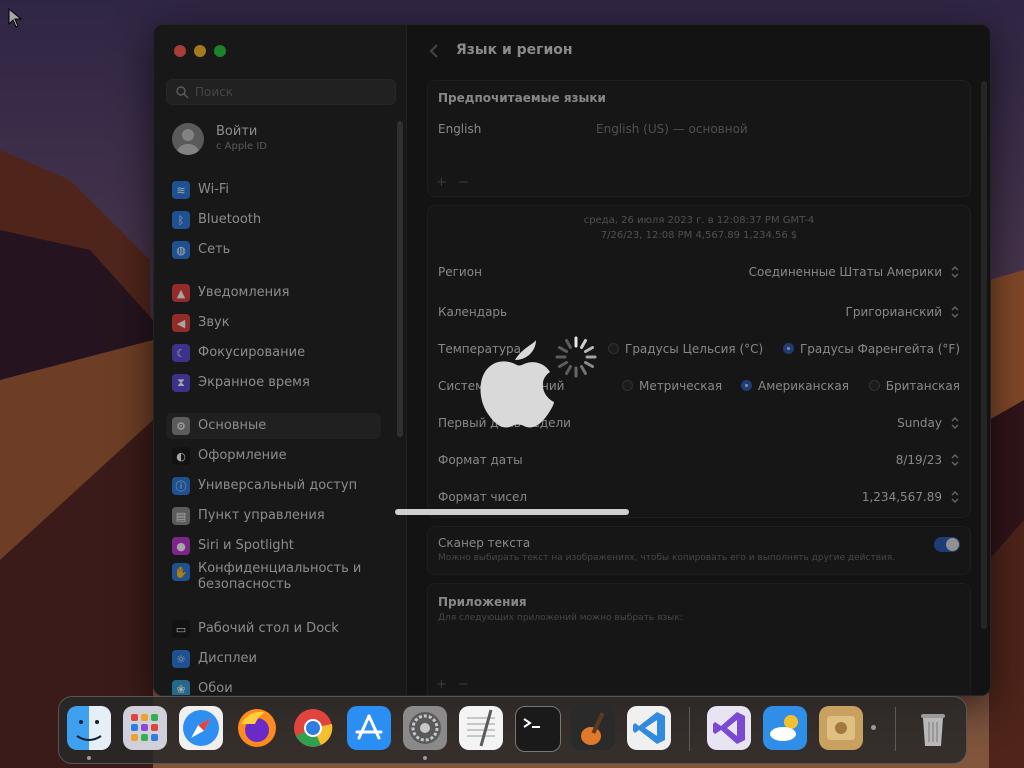 This screenshot has height=768, width=1024. Describe the element at coordinates (729, 728) in the screenshot. I see `visual-studio-icon` at that location.